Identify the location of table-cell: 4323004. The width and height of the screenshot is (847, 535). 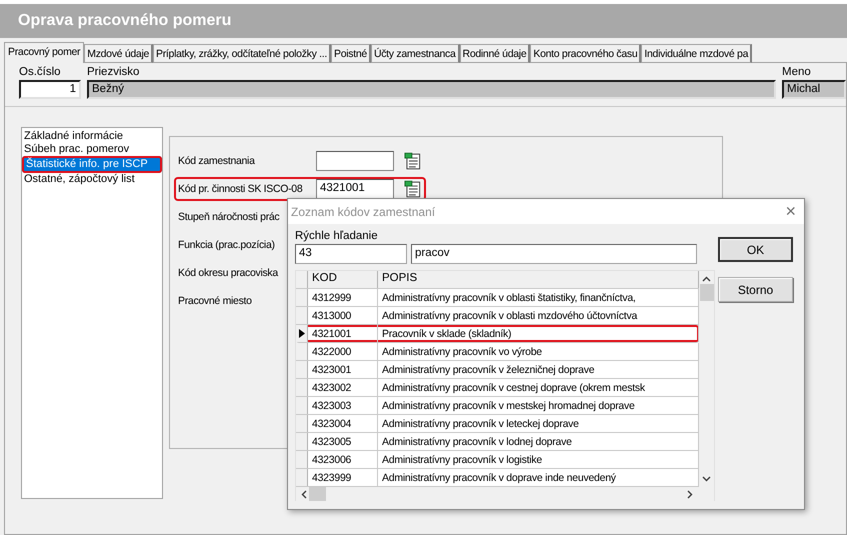
(343, 423).